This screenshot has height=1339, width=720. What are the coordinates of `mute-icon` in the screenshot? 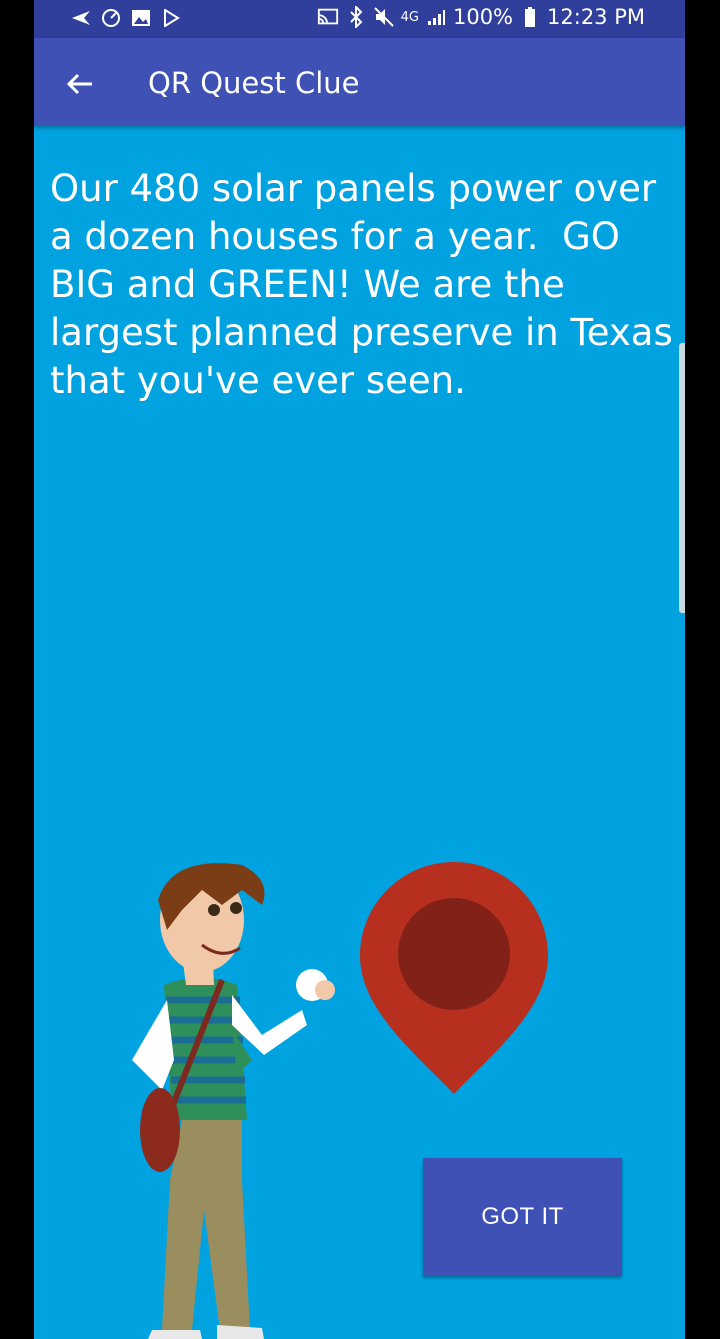 It's located at (384, 17).